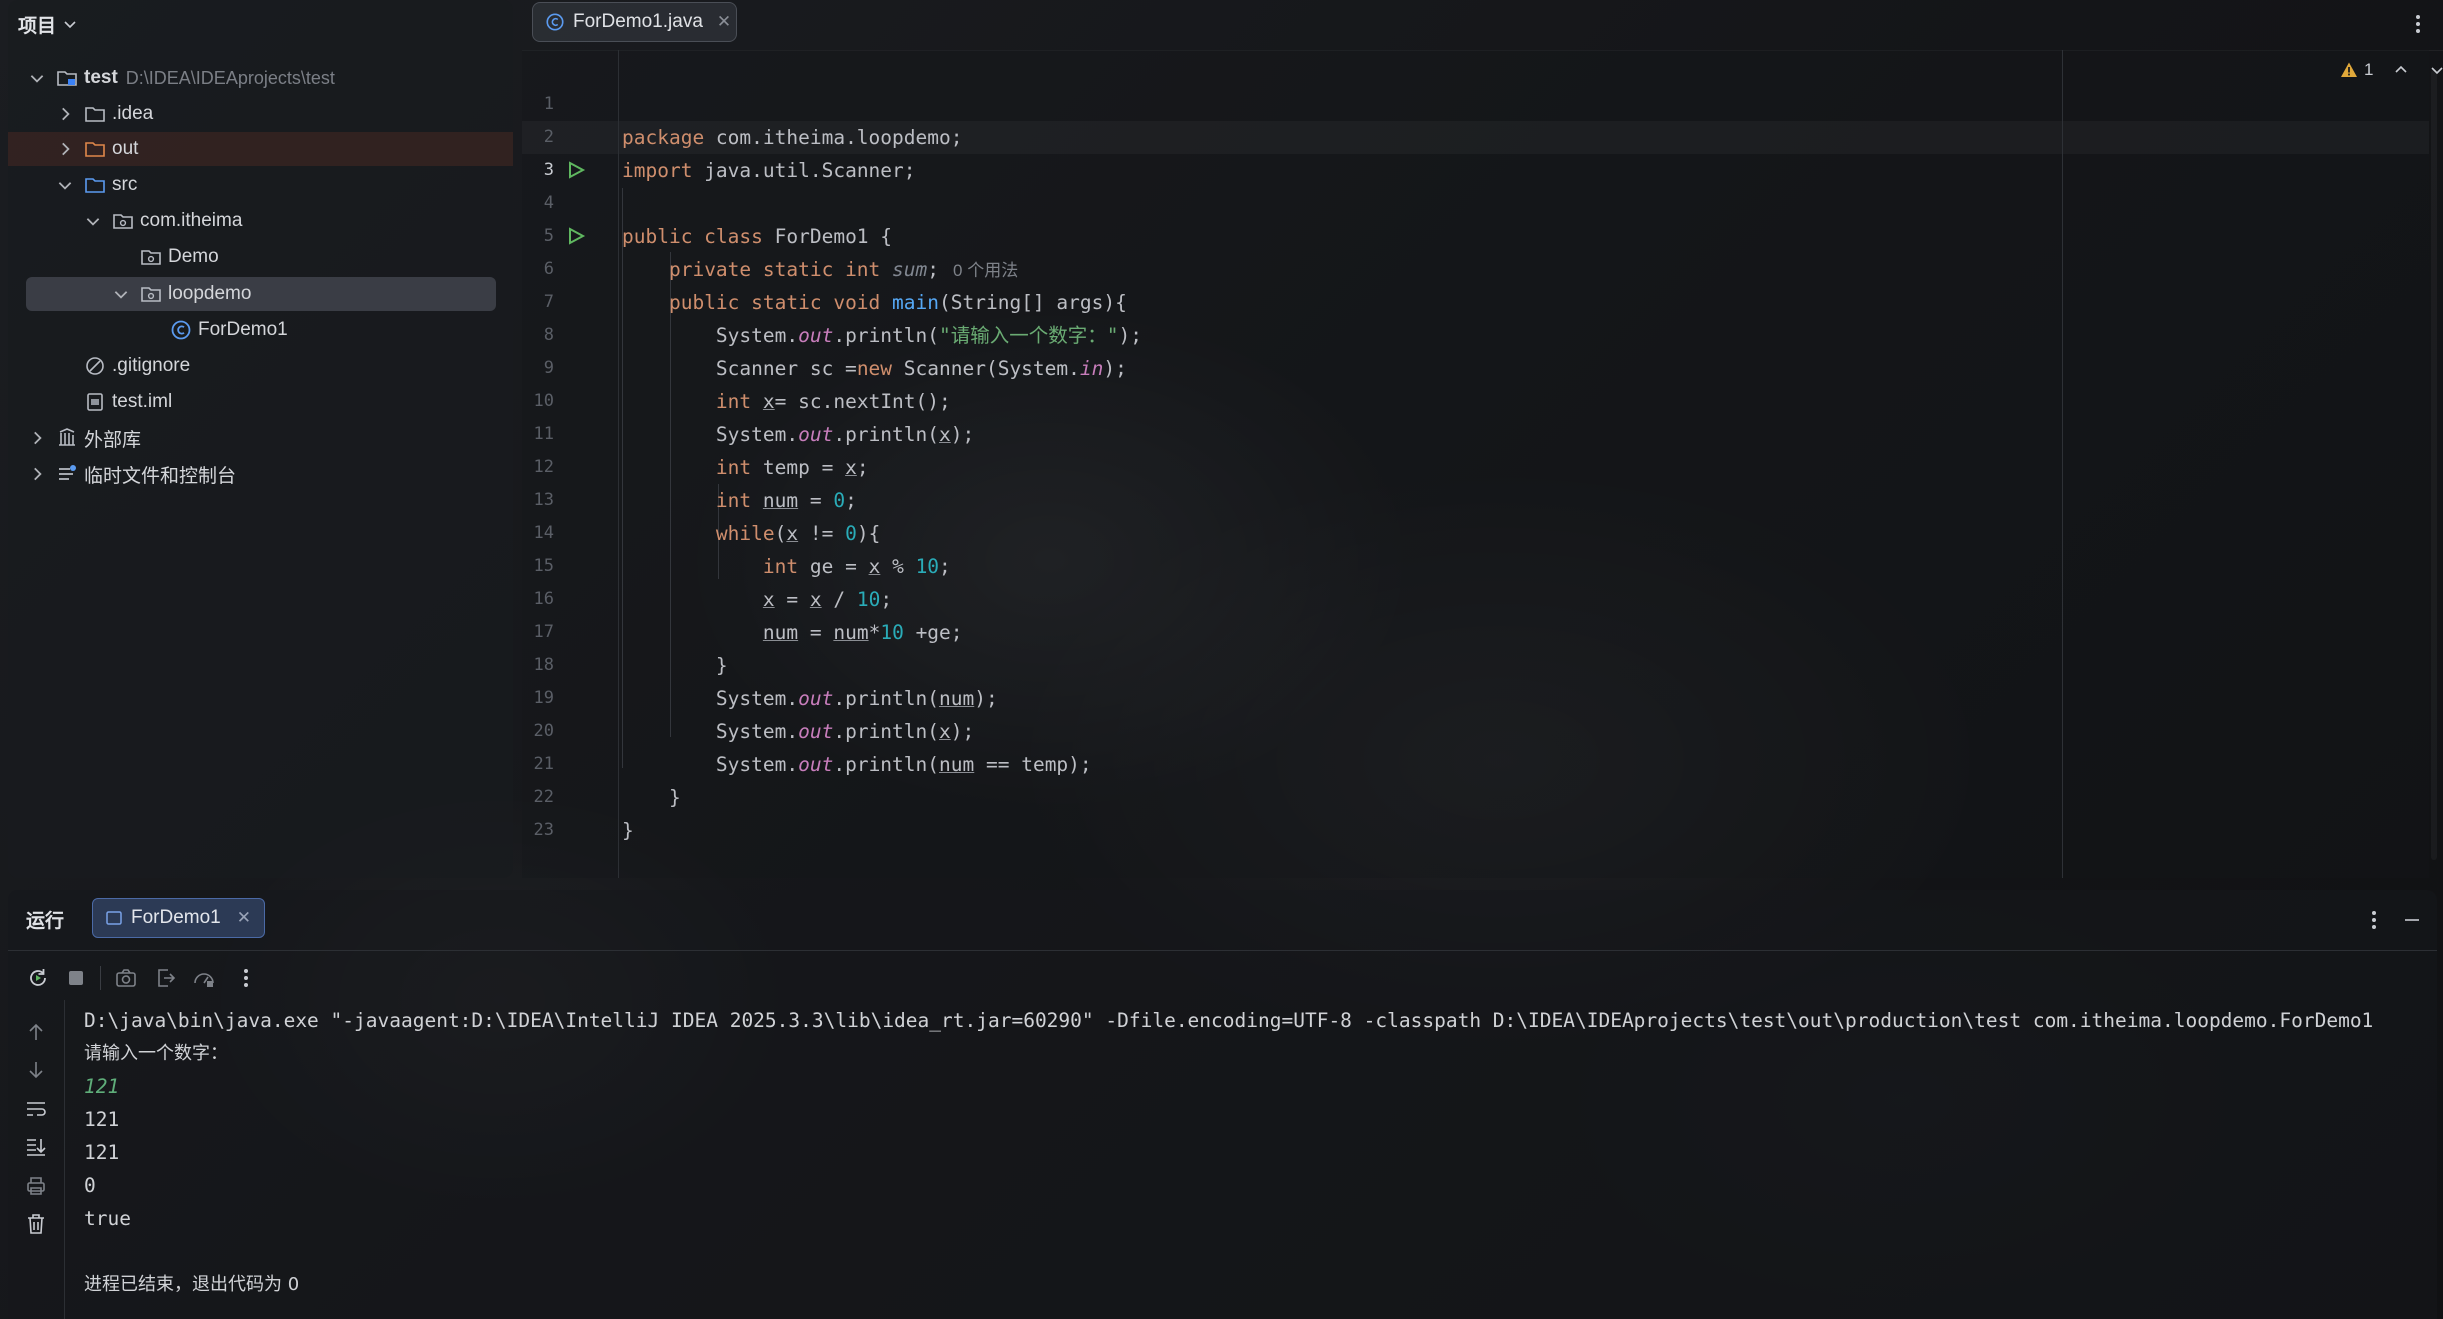 The height and width of the screenshot is (1319, 2443). What do you see at coordinates (67, 437) in the screenshot?
I see `library-icon` at bounding box center [67, 437].